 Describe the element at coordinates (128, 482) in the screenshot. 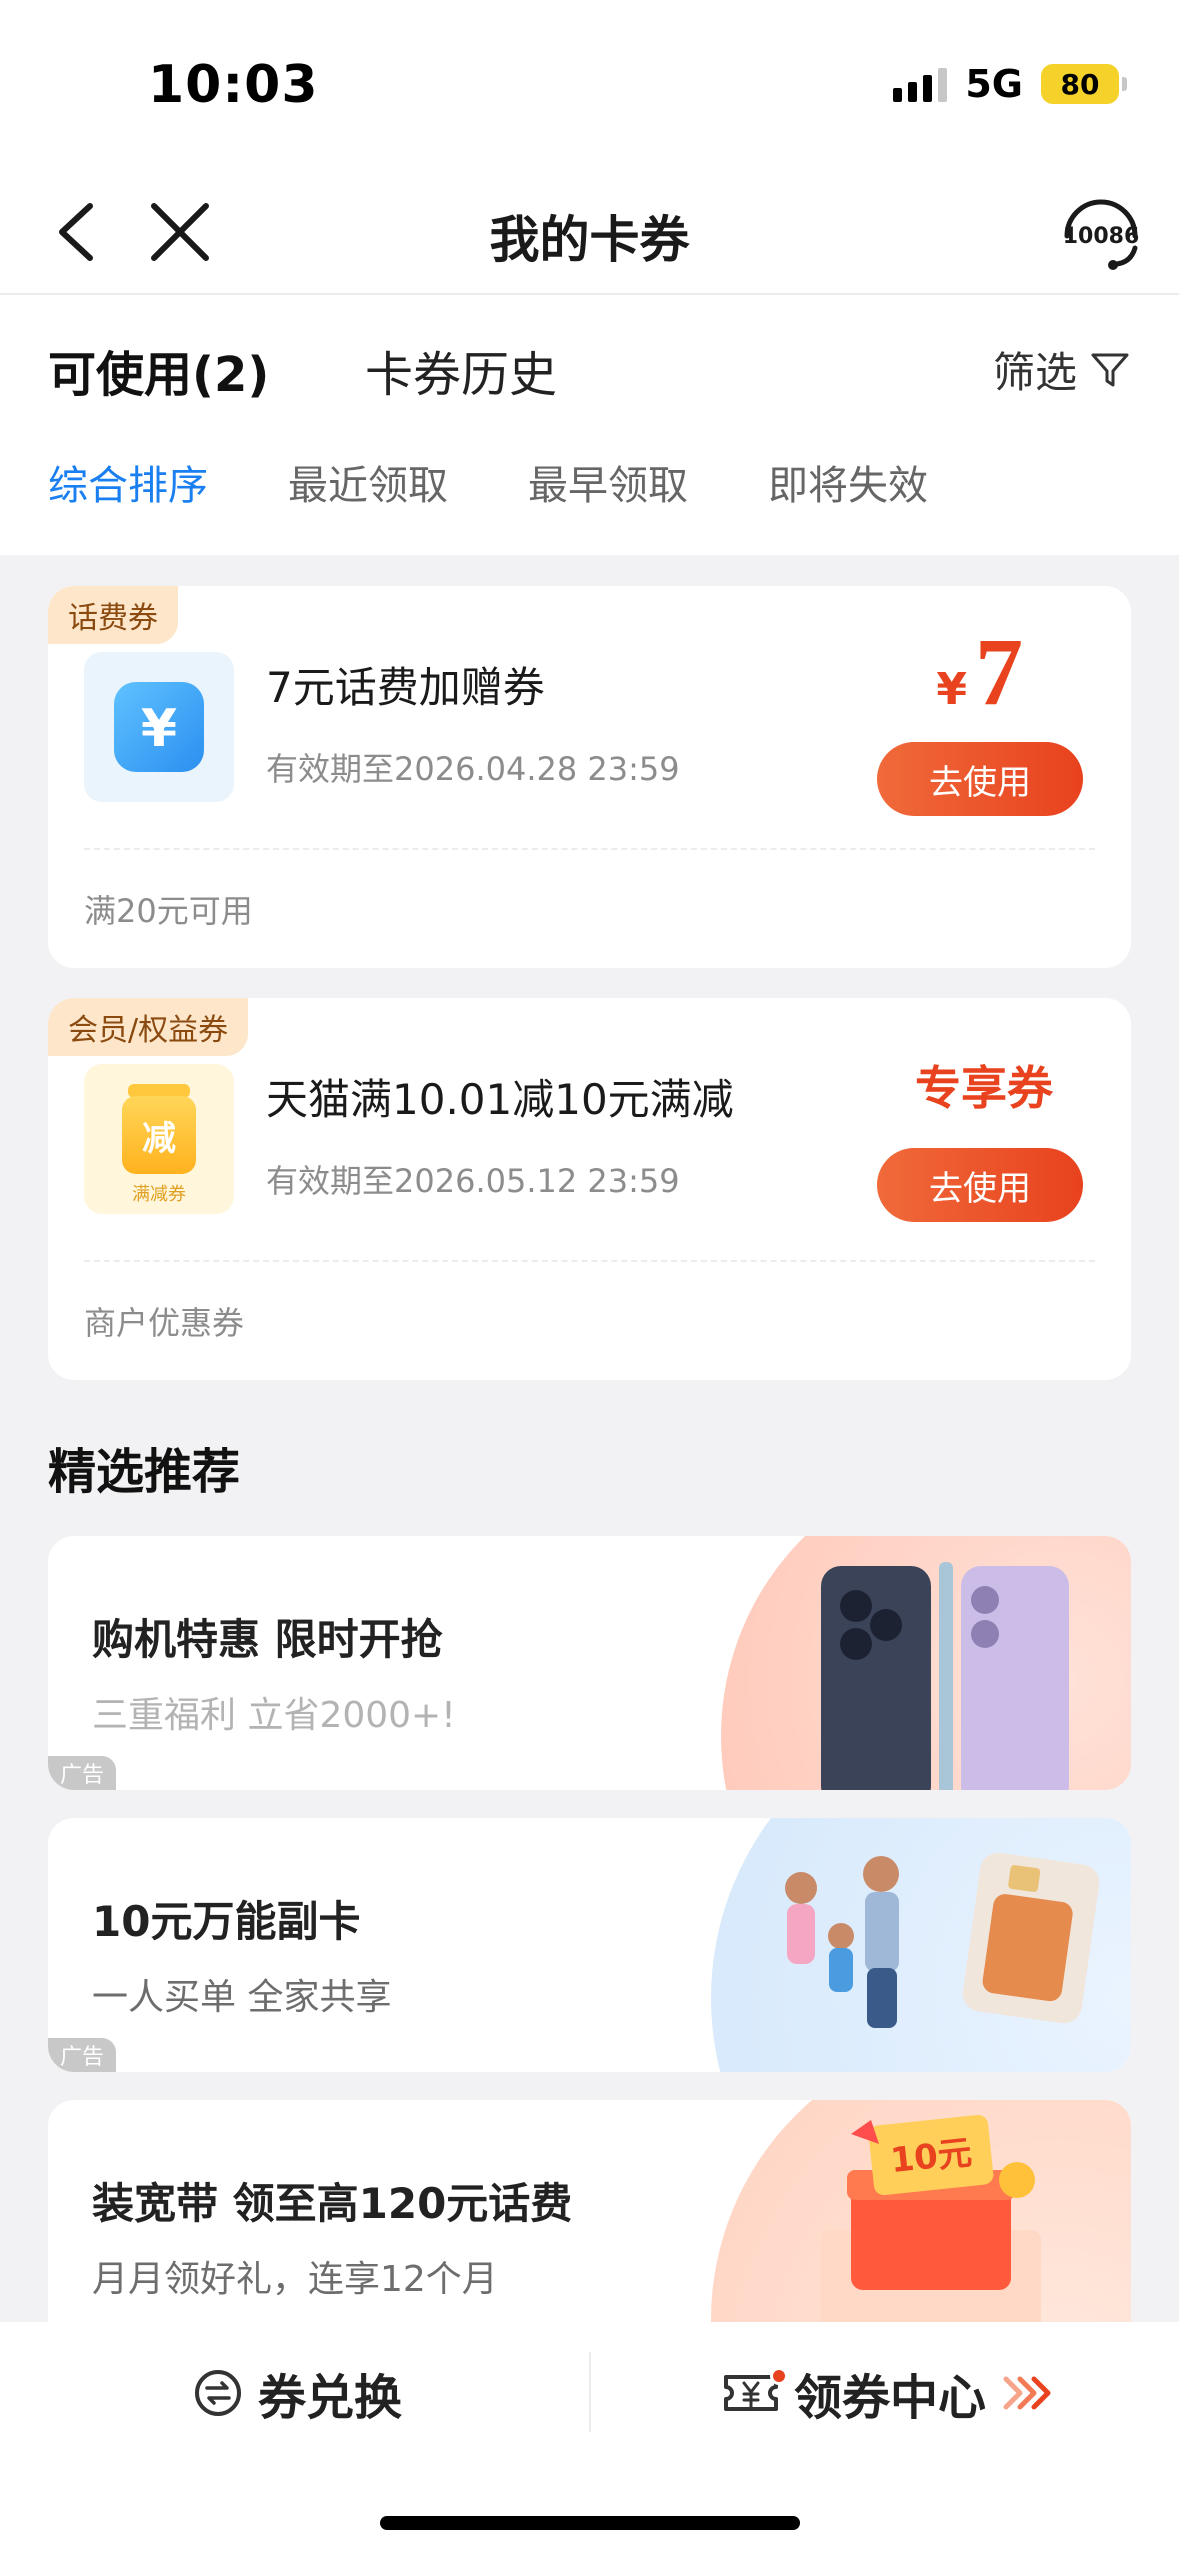

I see `sort-comprehensive: 综合排序` at that location.